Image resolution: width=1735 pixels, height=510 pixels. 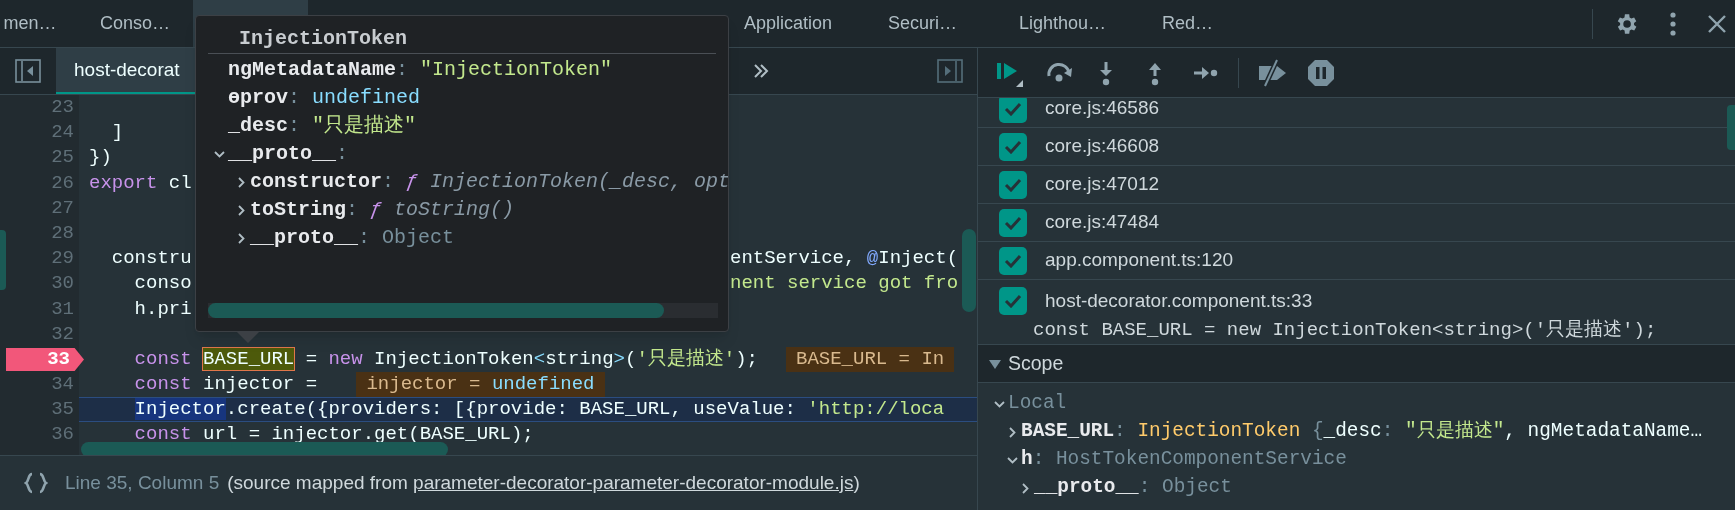 What do you see at coordinates (420, 70) in the screenshot?
I see `property-row: ngMetadataName: "InjectionToken"` at bounding box center [420, 70].